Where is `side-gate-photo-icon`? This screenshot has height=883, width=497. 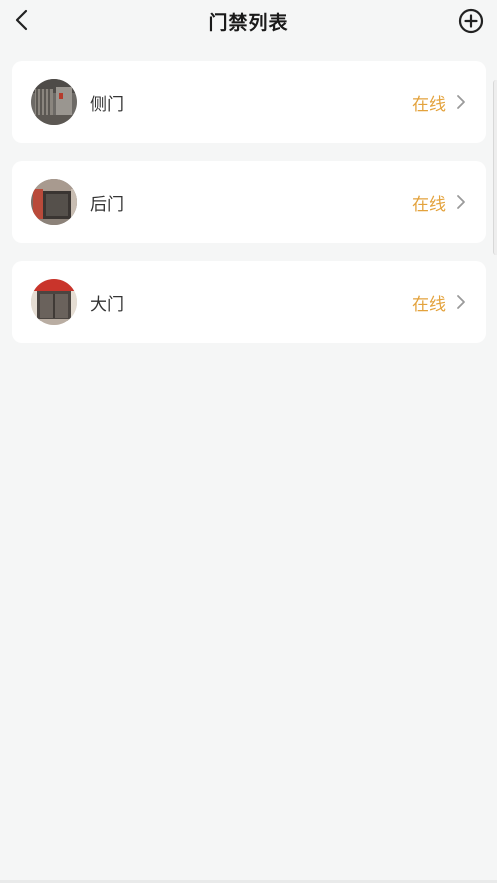
side-gate-photo-icon is located at coordinates (54, 102).